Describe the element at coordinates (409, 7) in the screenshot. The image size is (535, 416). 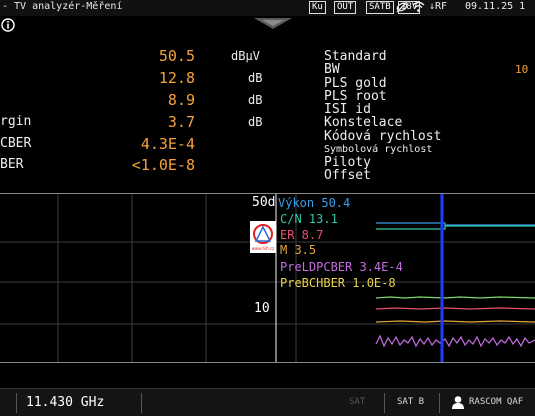
I see `lnb-voltage-tag: 18V` at that location.